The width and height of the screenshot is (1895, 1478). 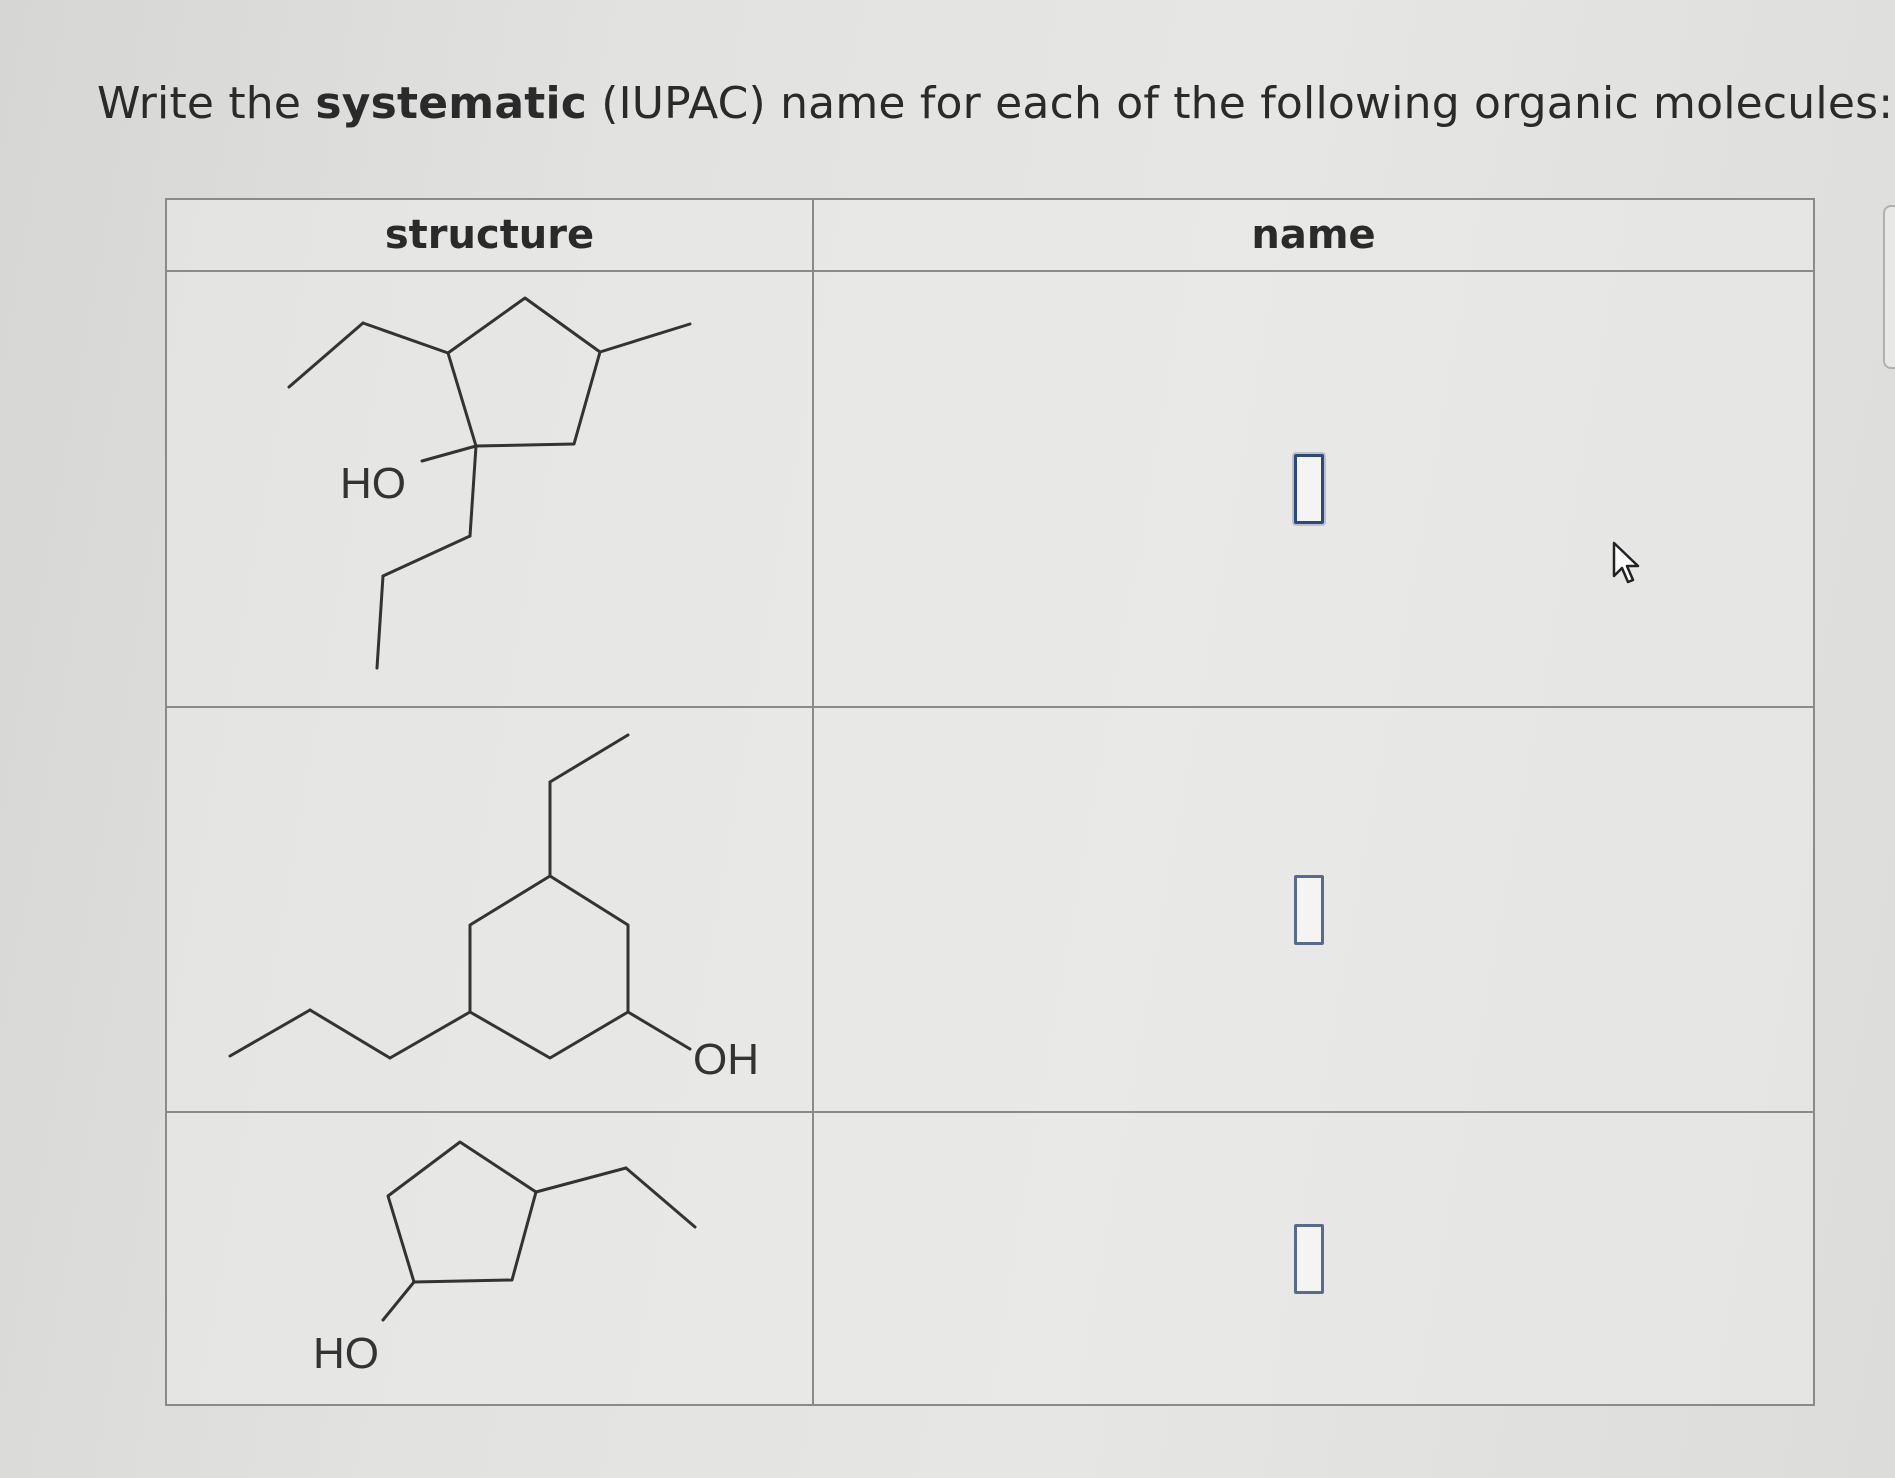 I want to click on bond-2f-oh, so click(x=659, y=1030).